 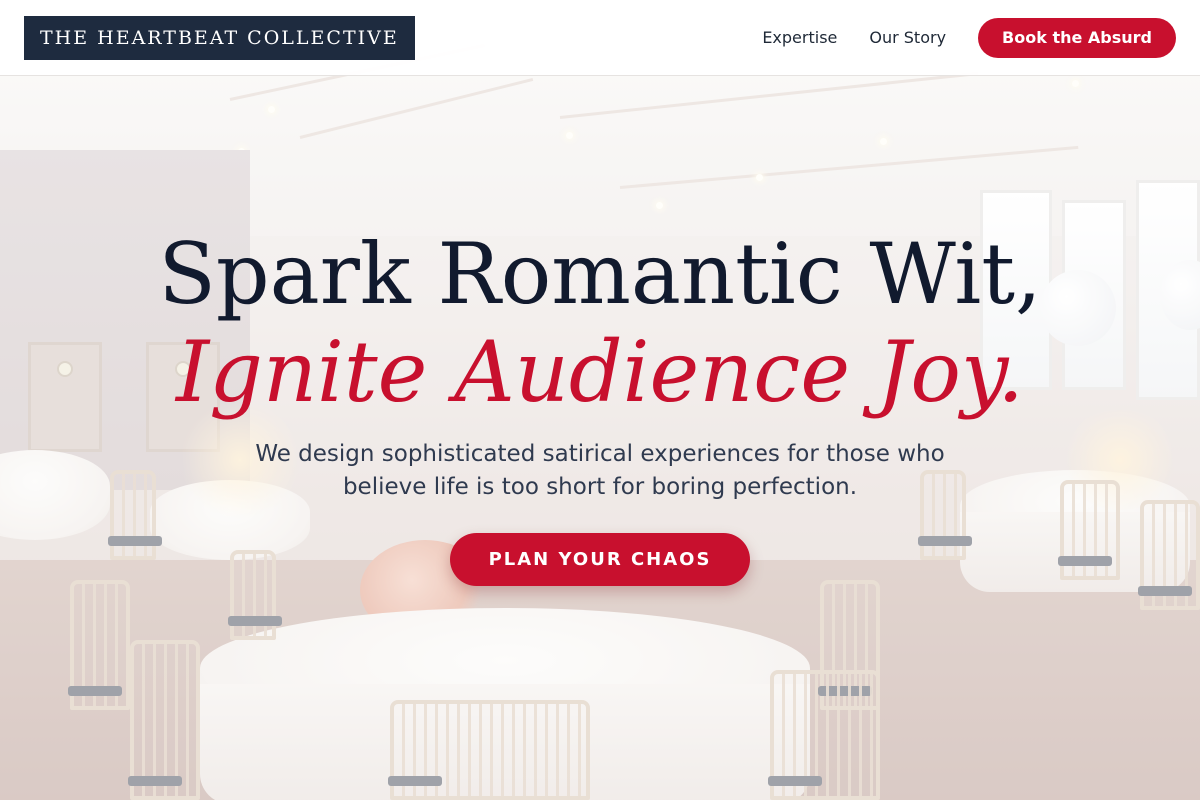 I want to click on book-the-absurd-button: Book the Absurd, so click(x=1077, y=37).